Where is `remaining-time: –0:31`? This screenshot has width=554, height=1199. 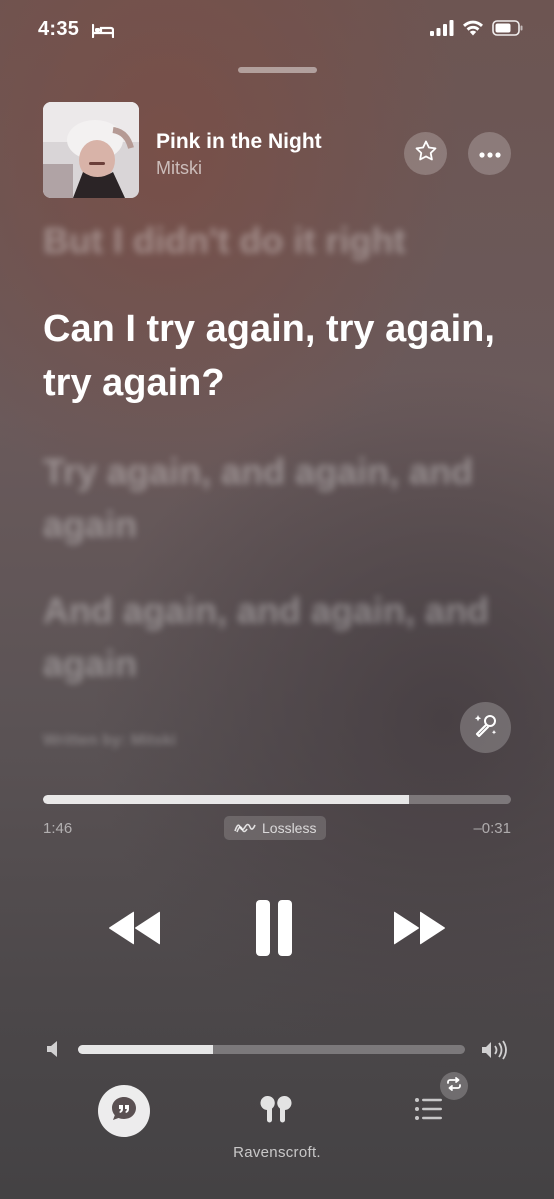
remaining-time: –0:31 is located at coordinates (492, 828).